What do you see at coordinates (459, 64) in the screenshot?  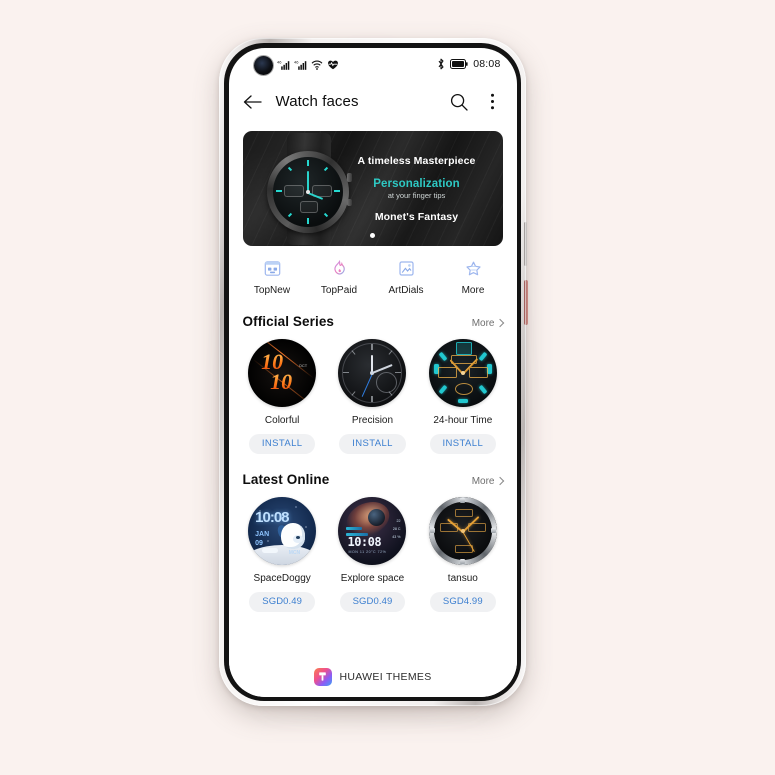 I see `battery-icon` at bounding box center [459, 64].